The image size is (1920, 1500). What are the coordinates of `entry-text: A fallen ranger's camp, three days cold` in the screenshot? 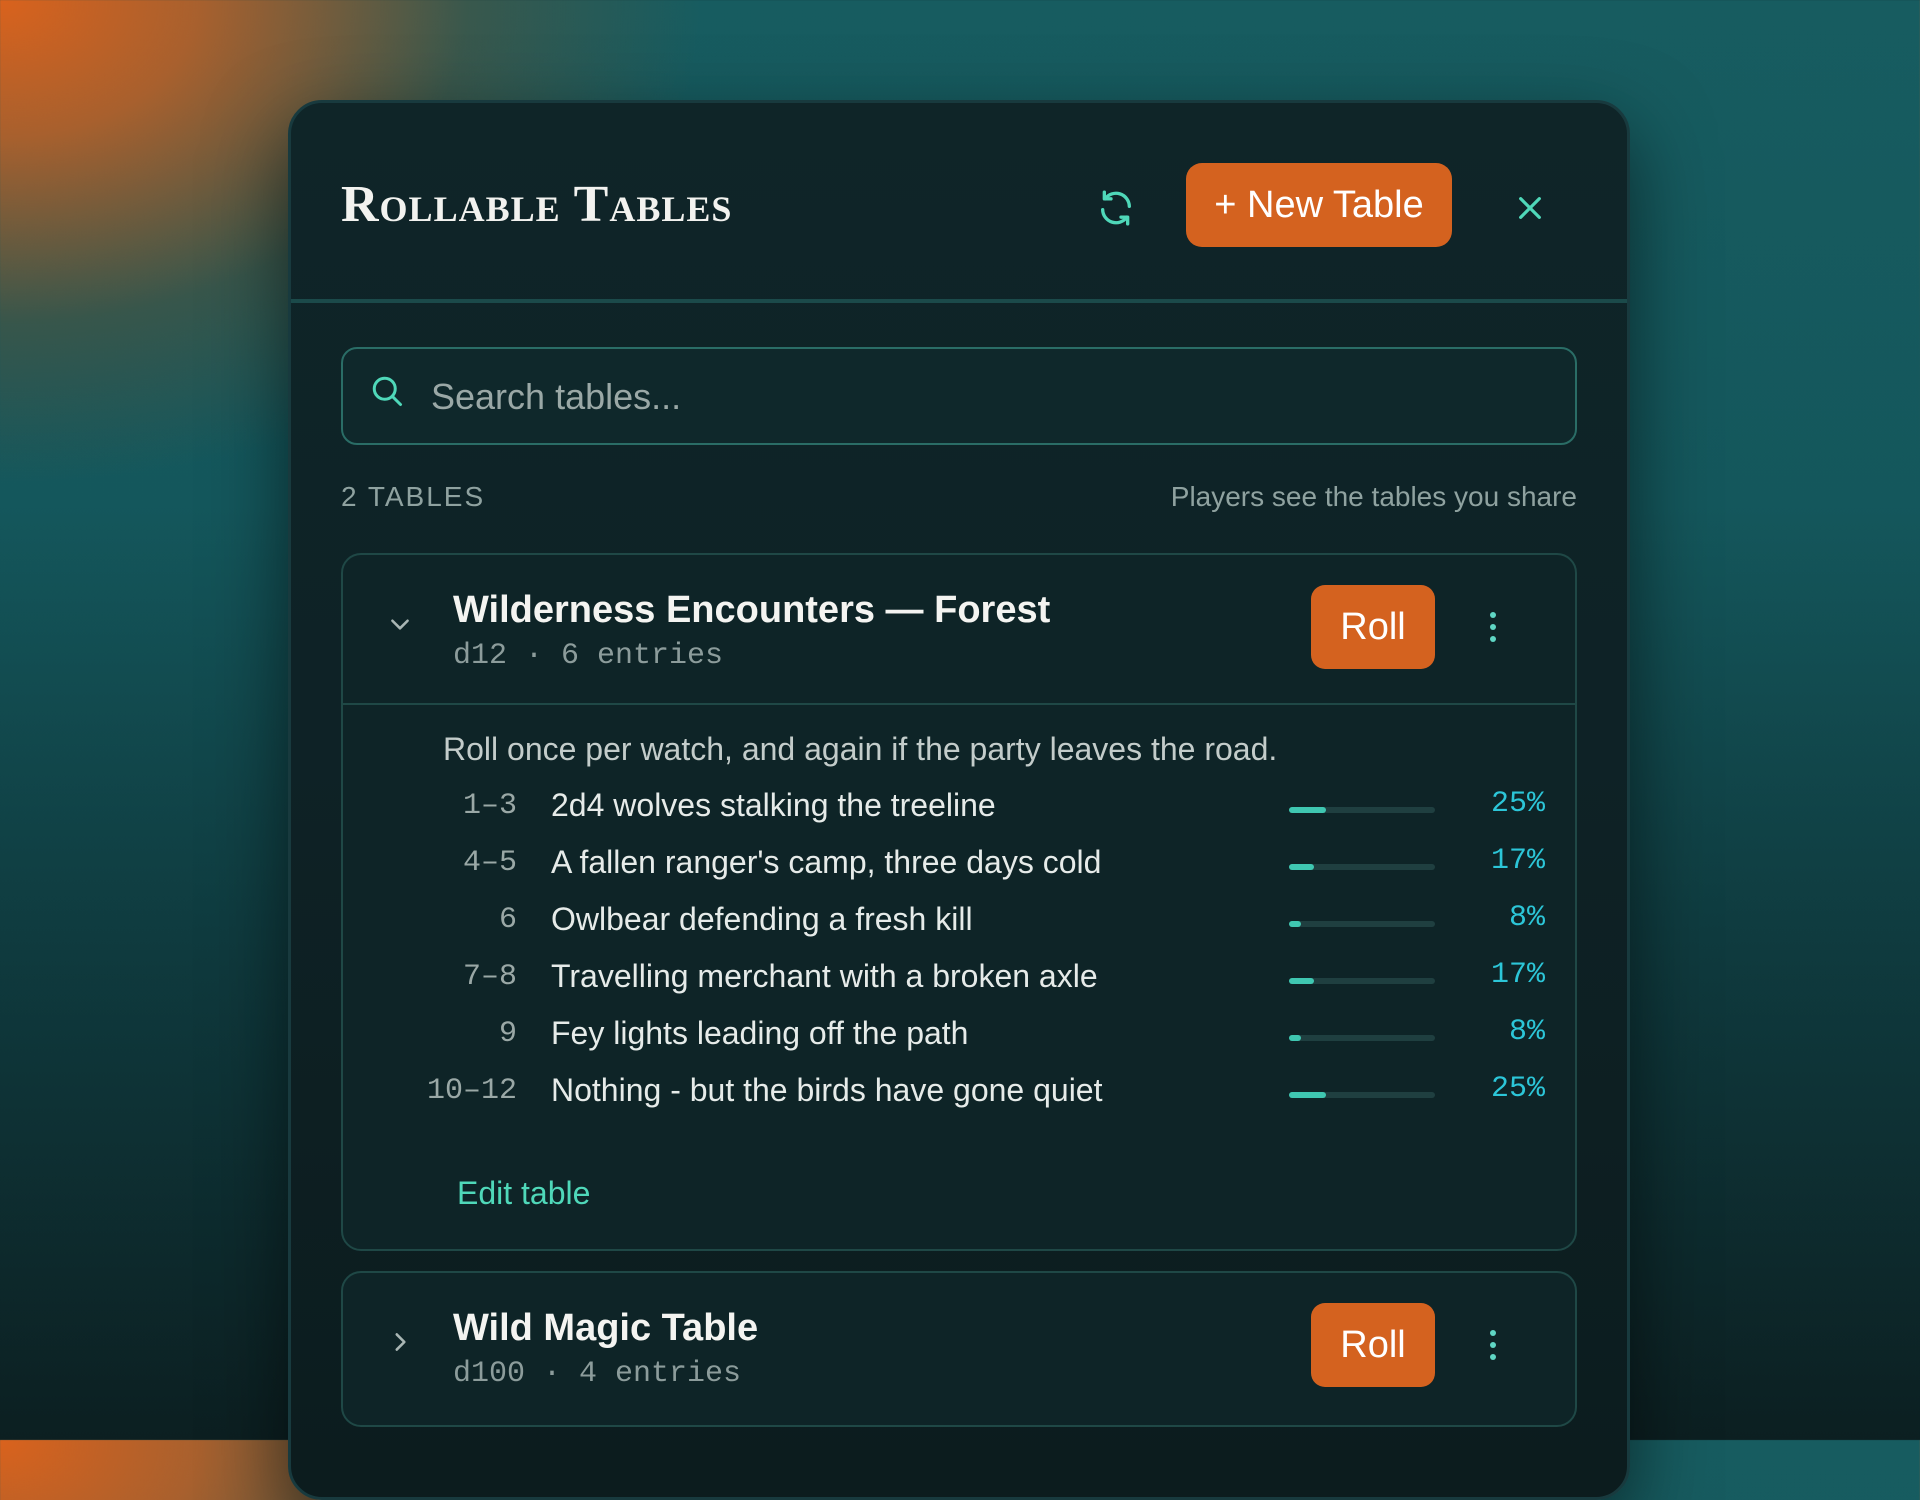 It's located at (826, 862).